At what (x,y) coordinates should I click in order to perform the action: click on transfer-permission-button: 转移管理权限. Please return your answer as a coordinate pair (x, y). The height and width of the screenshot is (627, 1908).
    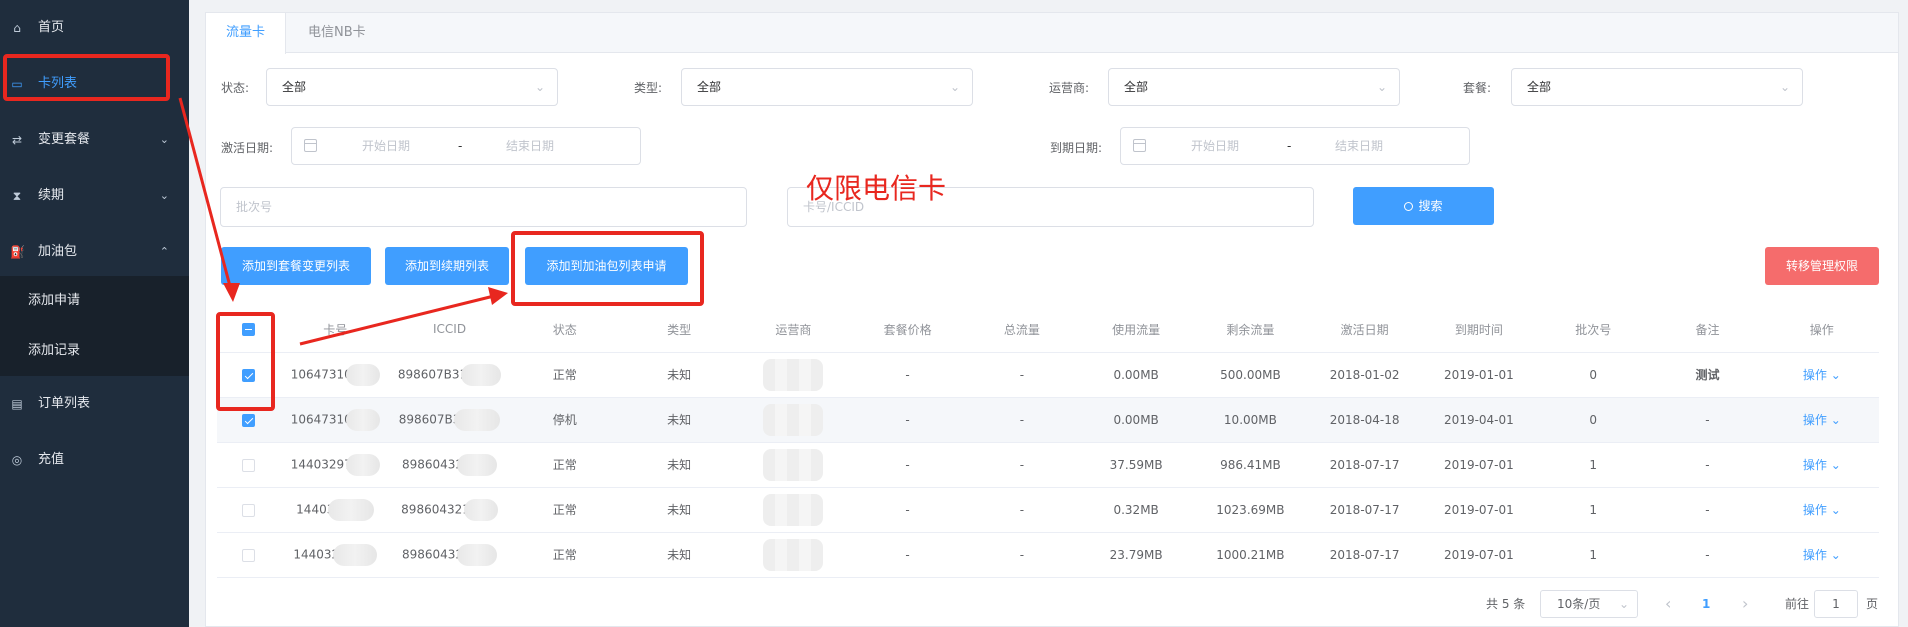
    Looking at the image, I should click on (1822, 266).